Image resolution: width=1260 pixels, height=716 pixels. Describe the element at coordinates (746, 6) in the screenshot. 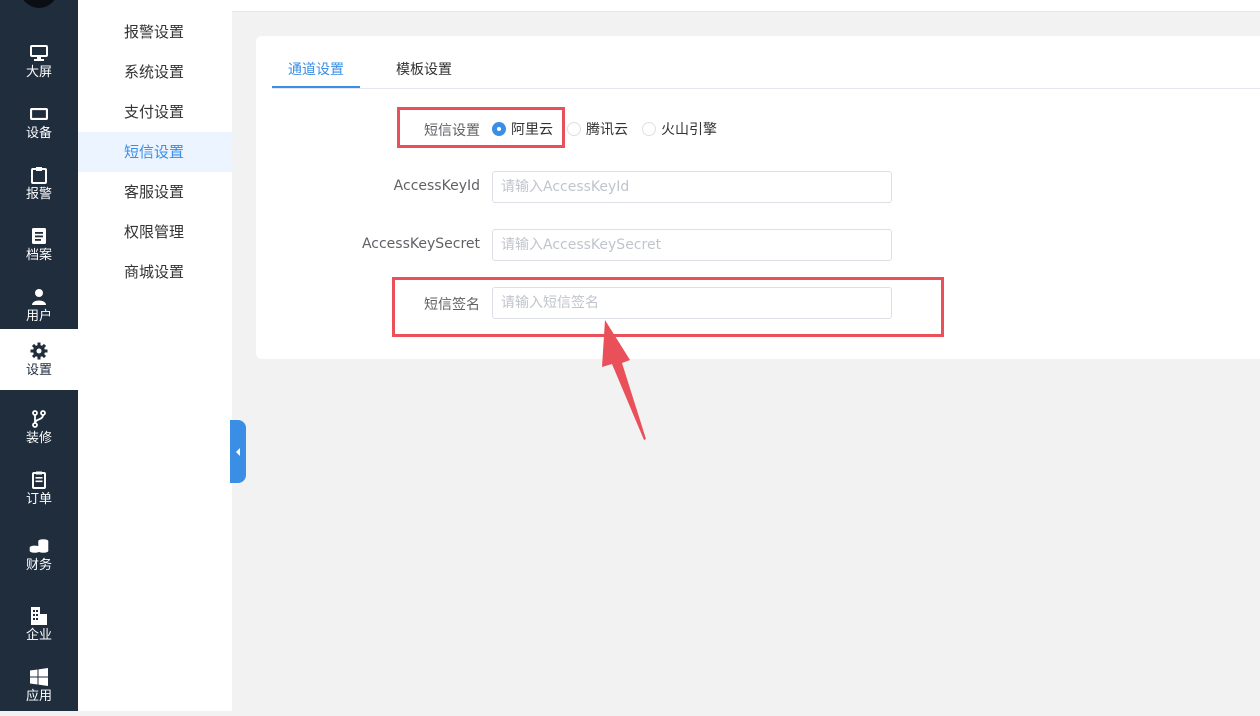

I see `top-bar` at that location.